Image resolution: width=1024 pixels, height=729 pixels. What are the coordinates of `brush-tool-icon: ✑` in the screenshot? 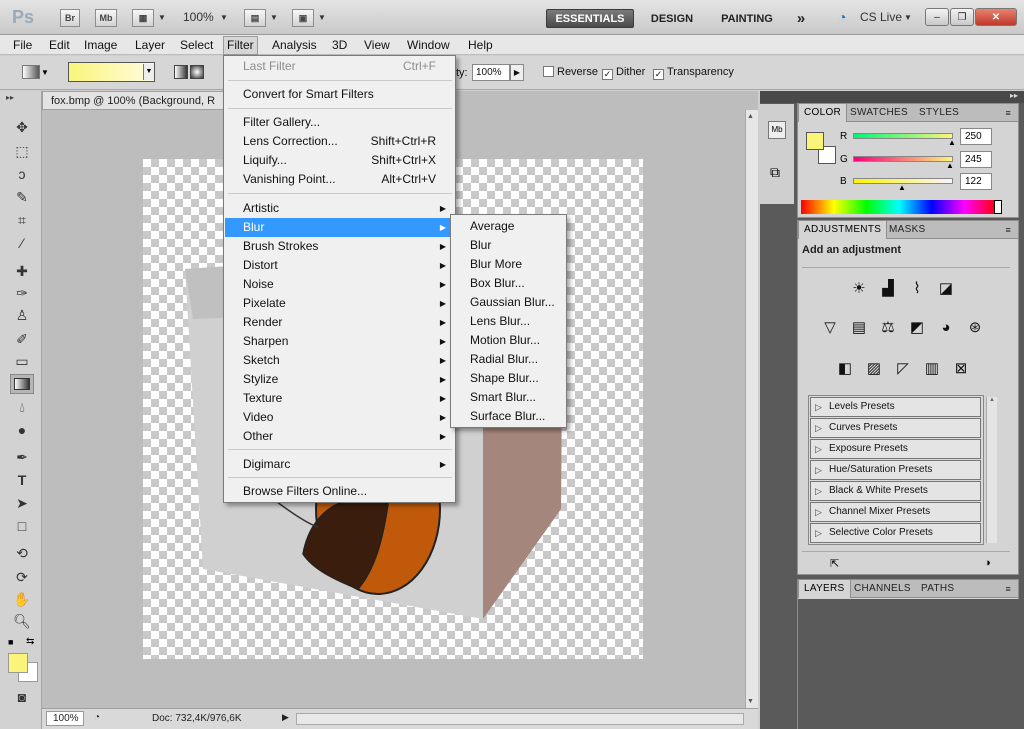 It's located at (22, 293).